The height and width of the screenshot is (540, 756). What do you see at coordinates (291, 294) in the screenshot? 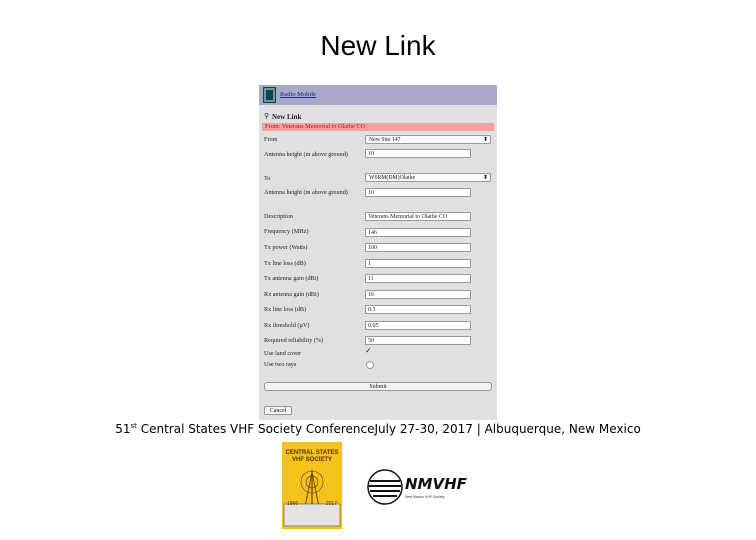
I see `rx-antenna-gain-label: Rx antenna gain (dBi)` at bounding box center [291, 294].